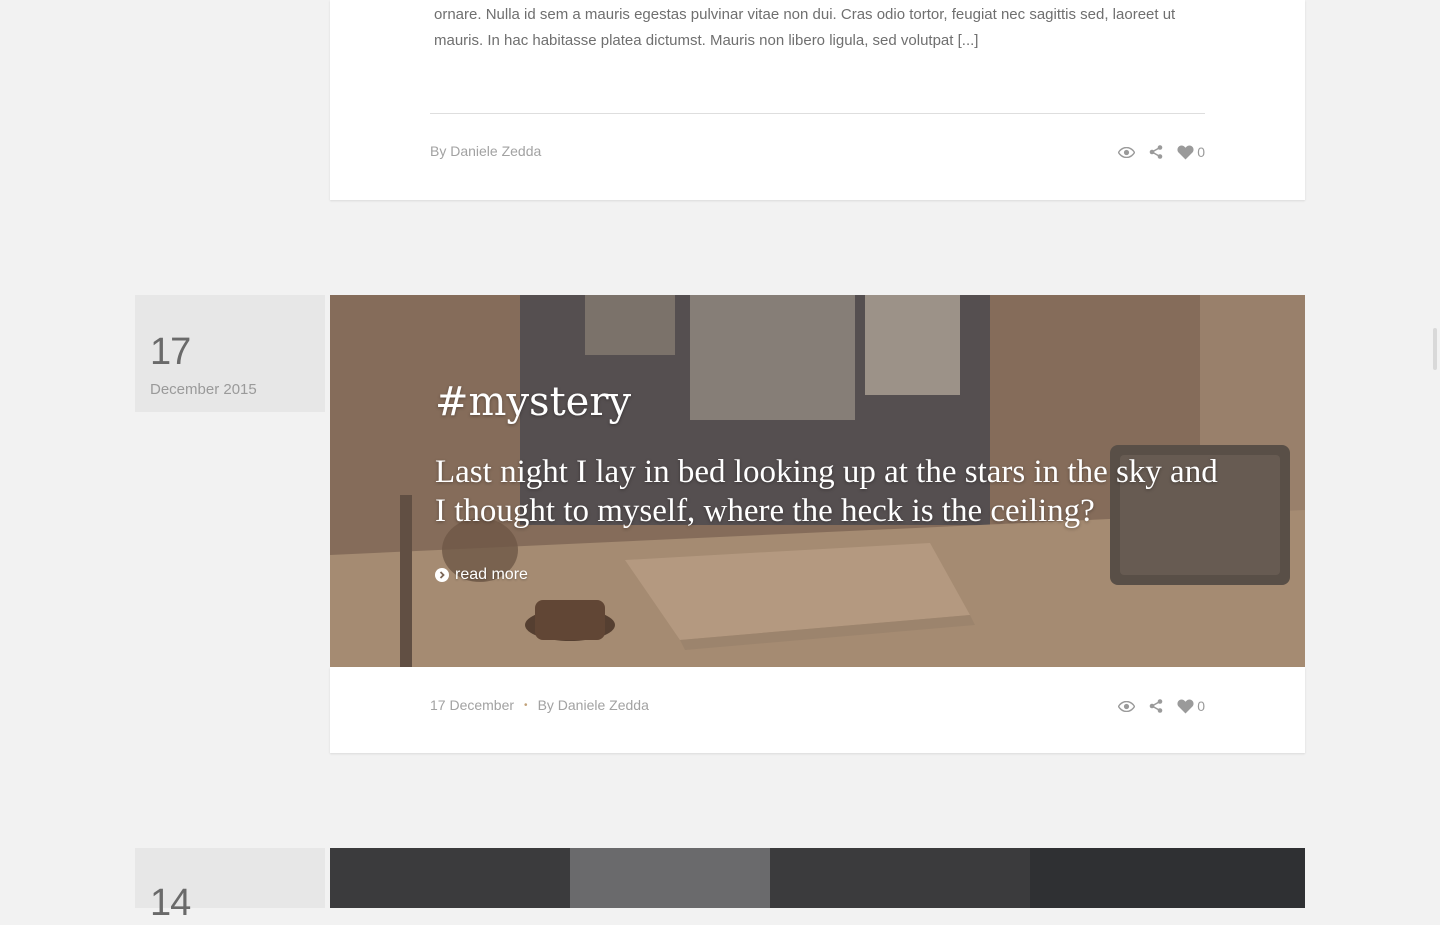 This screenshot has width=1440, height=925. Describe the element at coordinates (1435, 349) in the screenshot. I see `scrollbar-thumb` at that location.